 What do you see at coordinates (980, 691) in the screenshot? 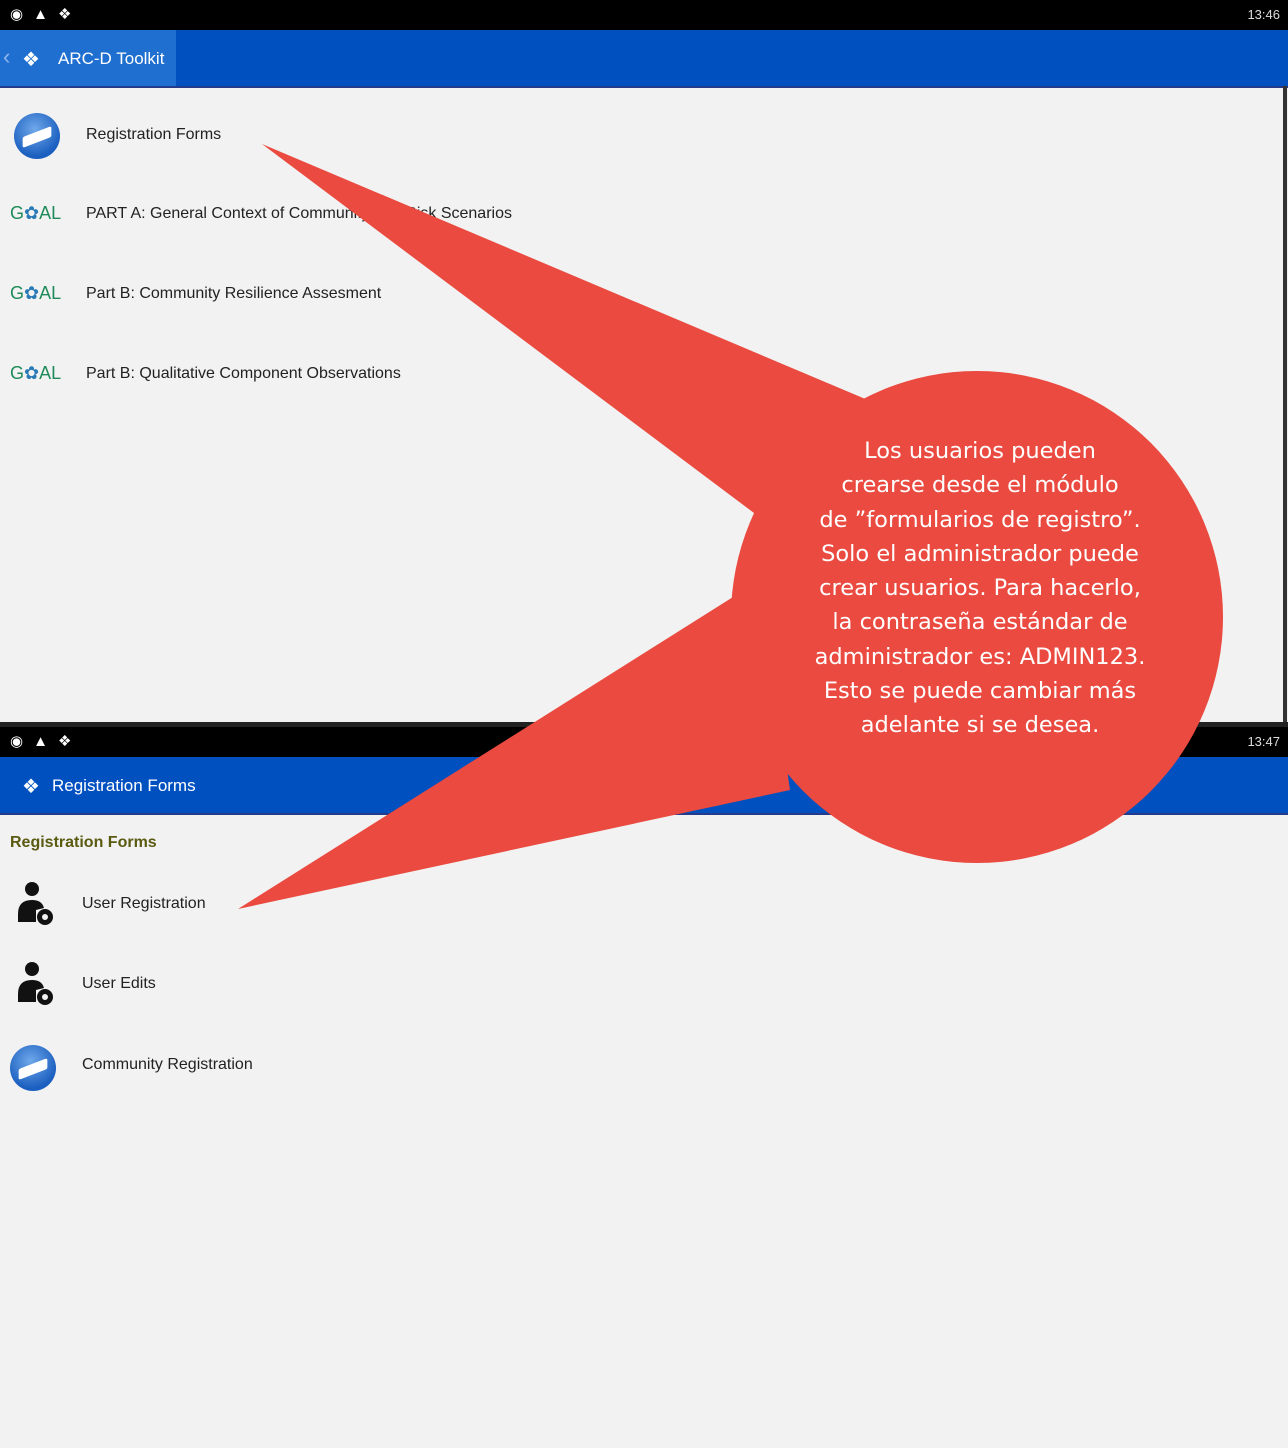
I see `callout-line: Esto se puede cambiar más` at bounding box center [980, 691].